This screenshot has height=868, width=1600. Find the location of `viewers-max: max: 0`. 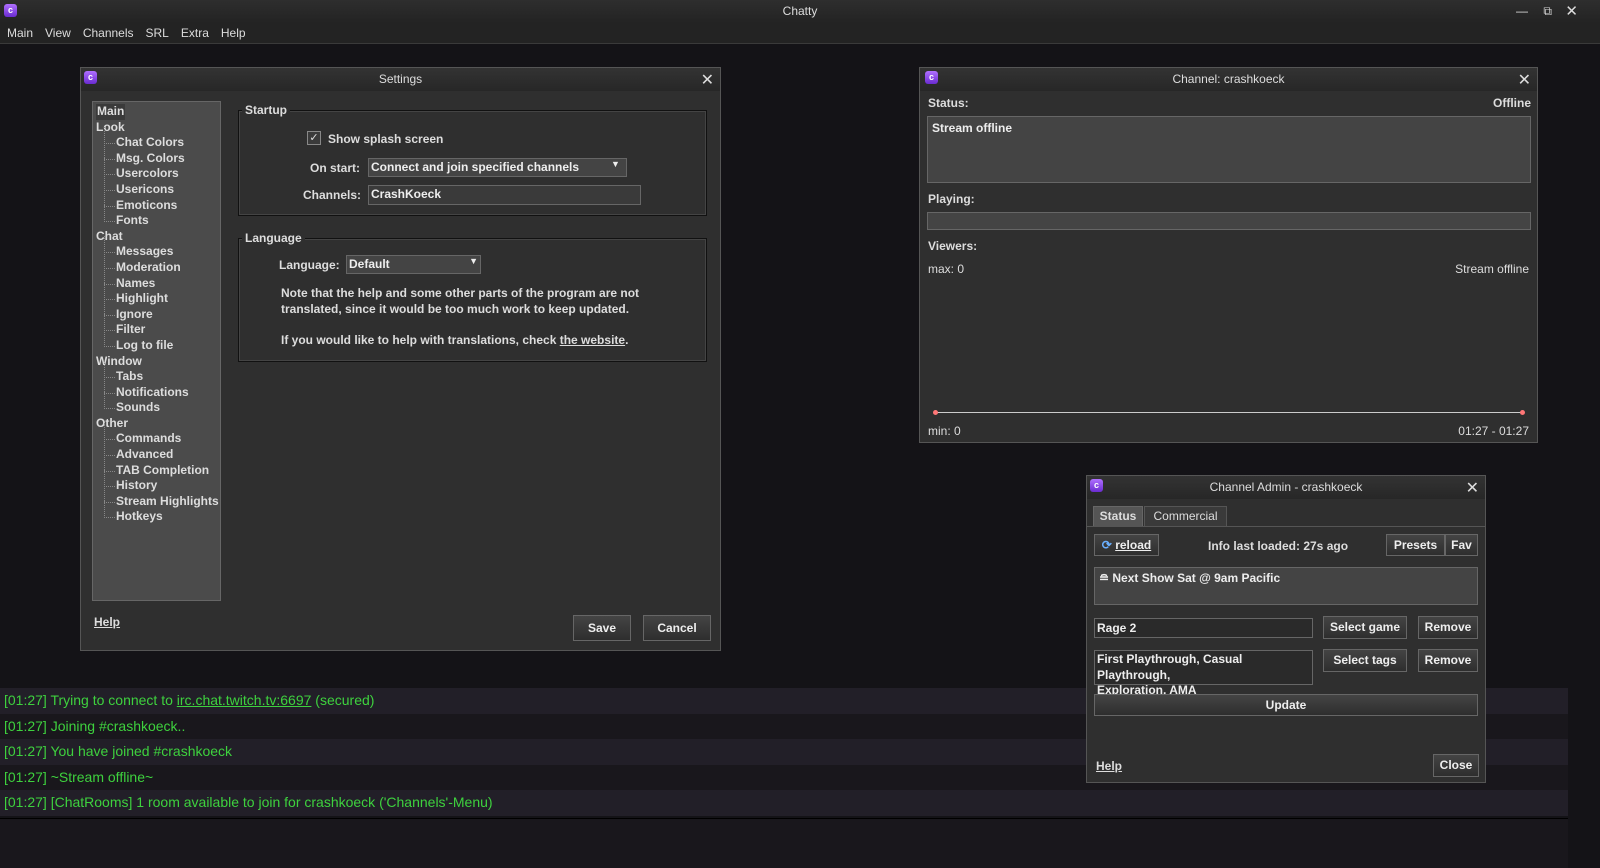

viewers-max: max: 0 is located at coordinates (946, 269).